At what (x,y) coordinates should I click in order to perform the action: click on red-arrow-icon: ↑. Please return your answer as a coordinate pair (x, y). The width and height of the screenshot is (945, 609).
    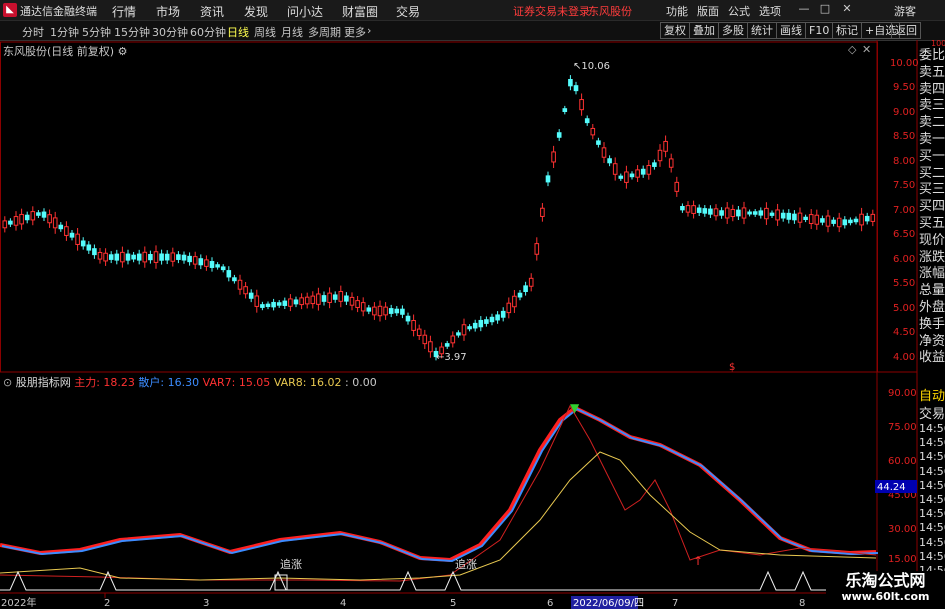
    Looking at the image, I should click on (698, 561).